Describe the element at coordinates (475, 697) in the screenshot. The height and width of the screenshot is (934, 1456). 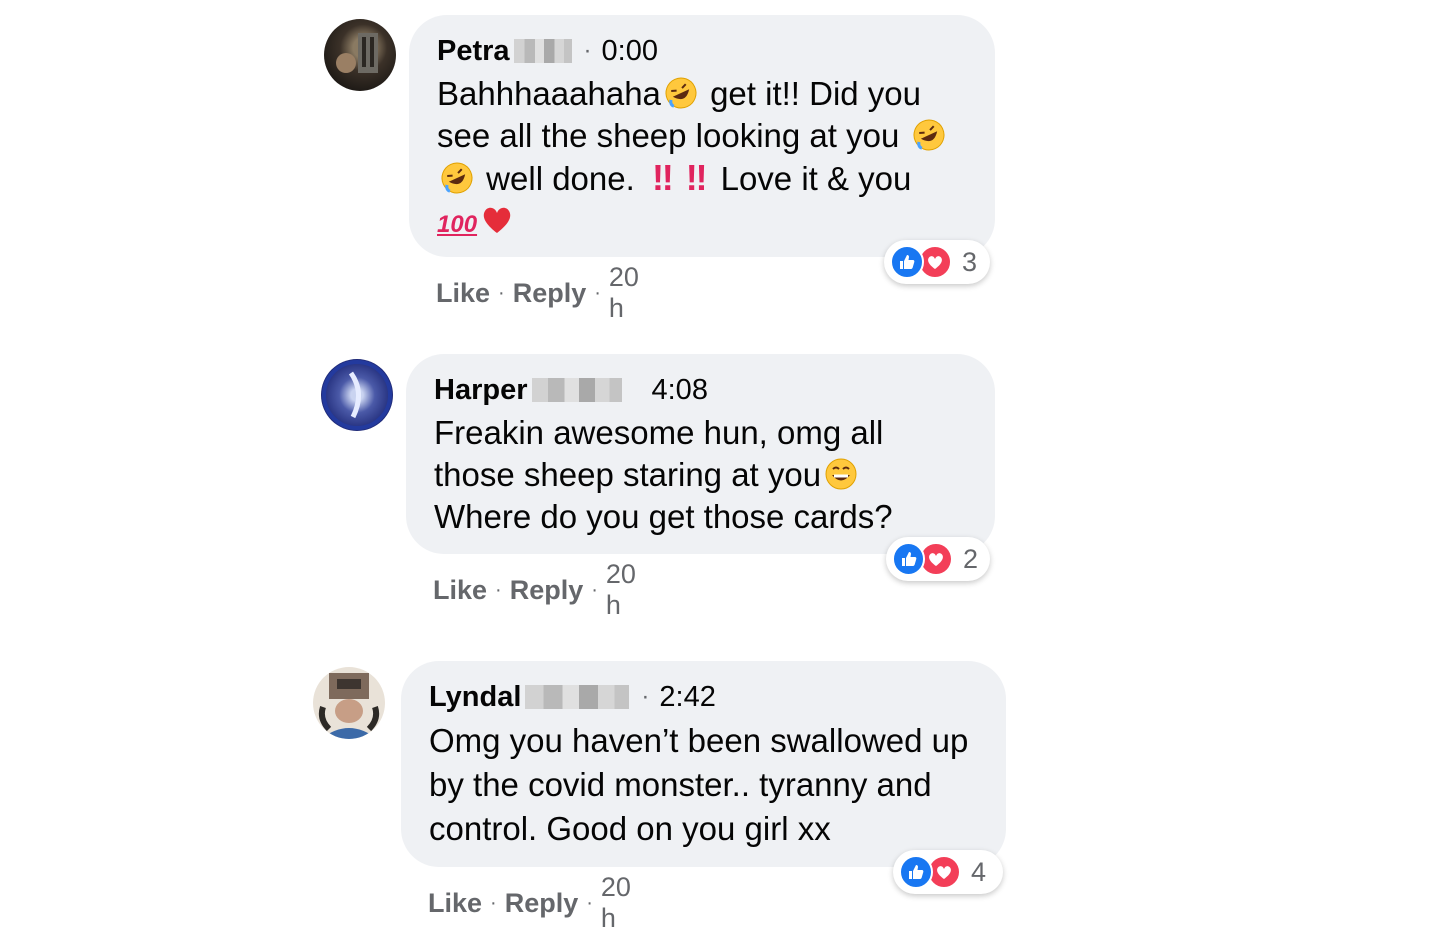
I see `author-name: Lyndal` at that location.